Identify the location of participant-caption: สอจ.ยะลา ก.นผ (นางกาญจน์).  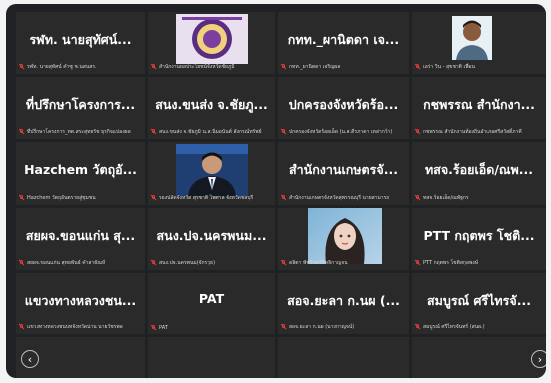
(343, 327).